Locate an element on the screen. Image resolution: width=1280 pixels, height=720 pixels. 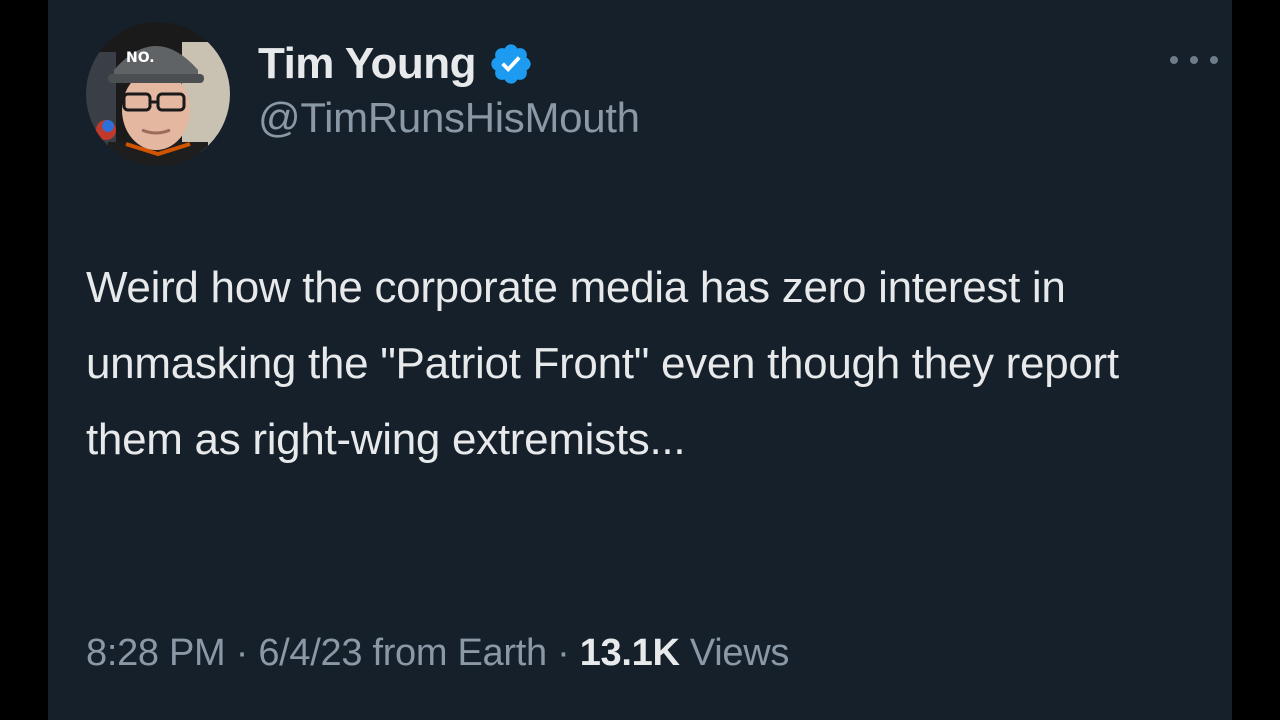
display-name: Tim Young is located at coordinates (367, 64).